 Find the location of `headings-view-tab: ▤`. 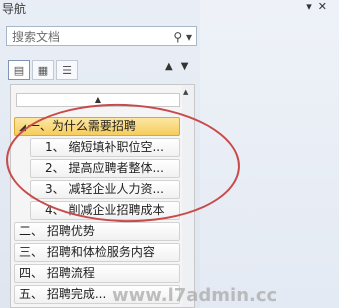

headings-view-tab: ▤ is located at coordinates (19, 70).